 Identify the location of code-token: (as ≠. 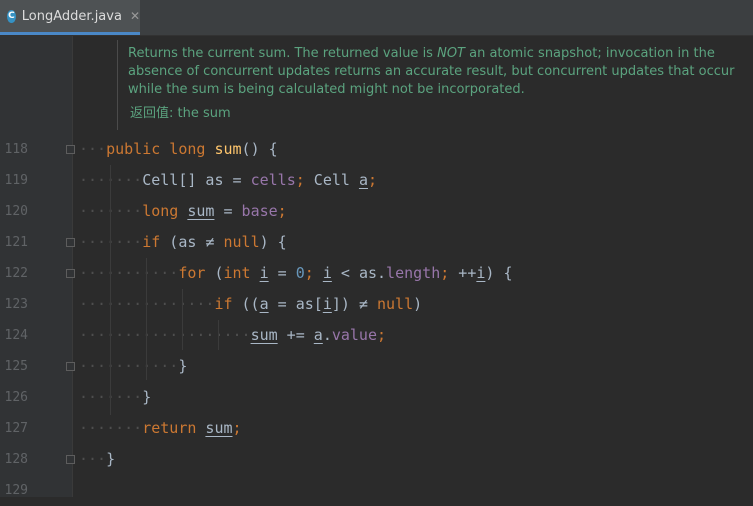
(196, 242).